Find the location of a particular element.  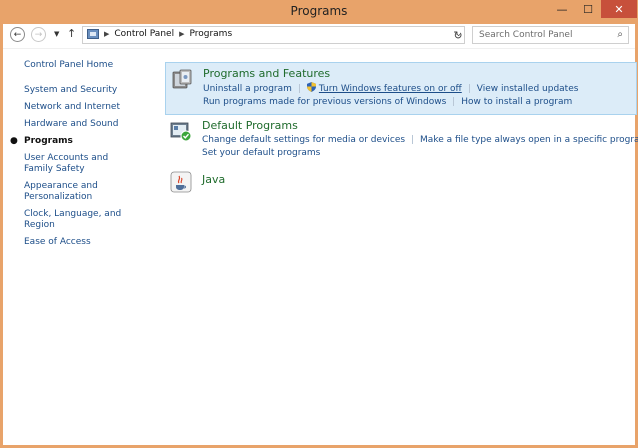

window-controls: — ☐ ✕ is located at coordinates (593, 9).